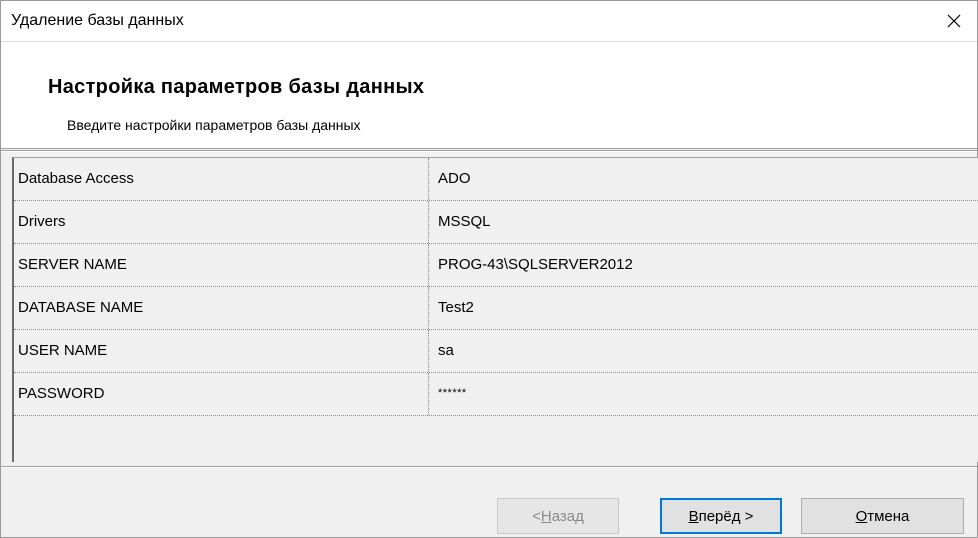  Describe the element at coordinates (63, 350) in the screenshot. I see `property-name: USER NAME` at that location.